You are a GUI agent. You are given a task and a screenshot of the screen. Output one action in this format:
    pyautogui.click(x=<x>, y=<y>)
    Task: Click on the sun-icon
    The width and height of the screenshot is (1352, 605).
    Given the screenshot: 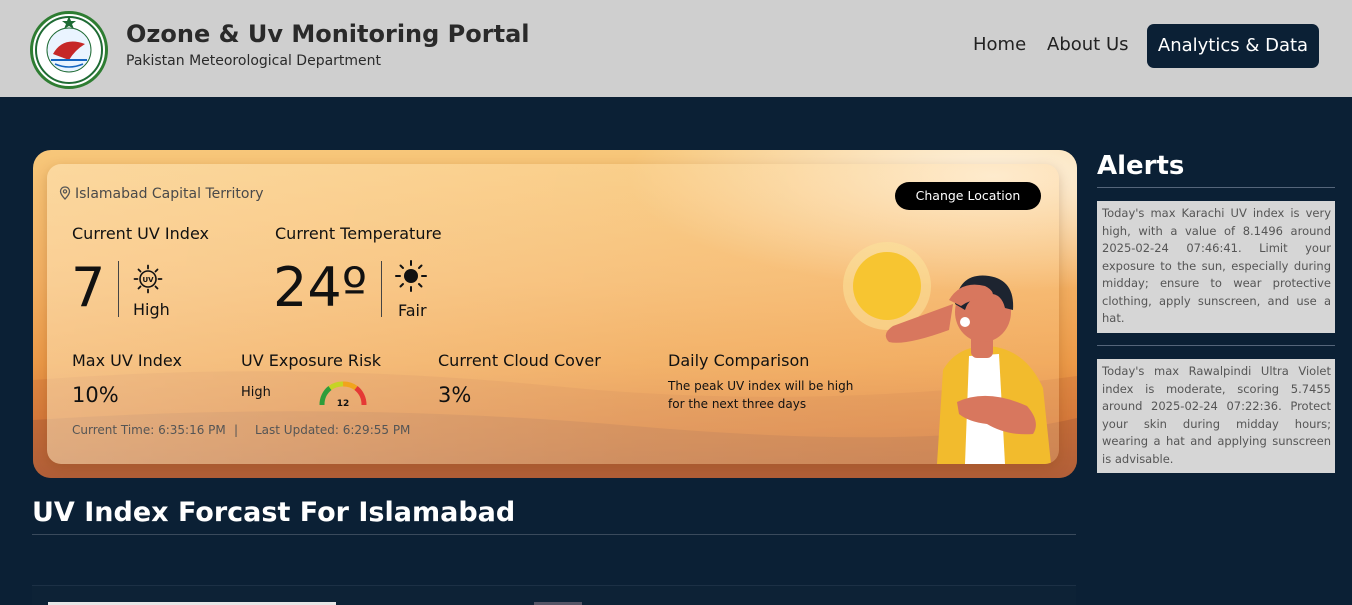 What is the action you would take?
    pyautogui.click(x=411, y=276)
    